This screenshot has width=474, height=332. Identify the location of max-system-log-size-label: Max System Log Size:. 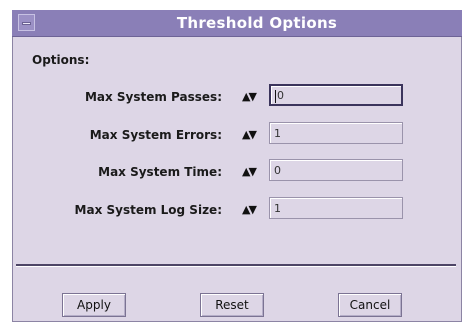
(148, 210).